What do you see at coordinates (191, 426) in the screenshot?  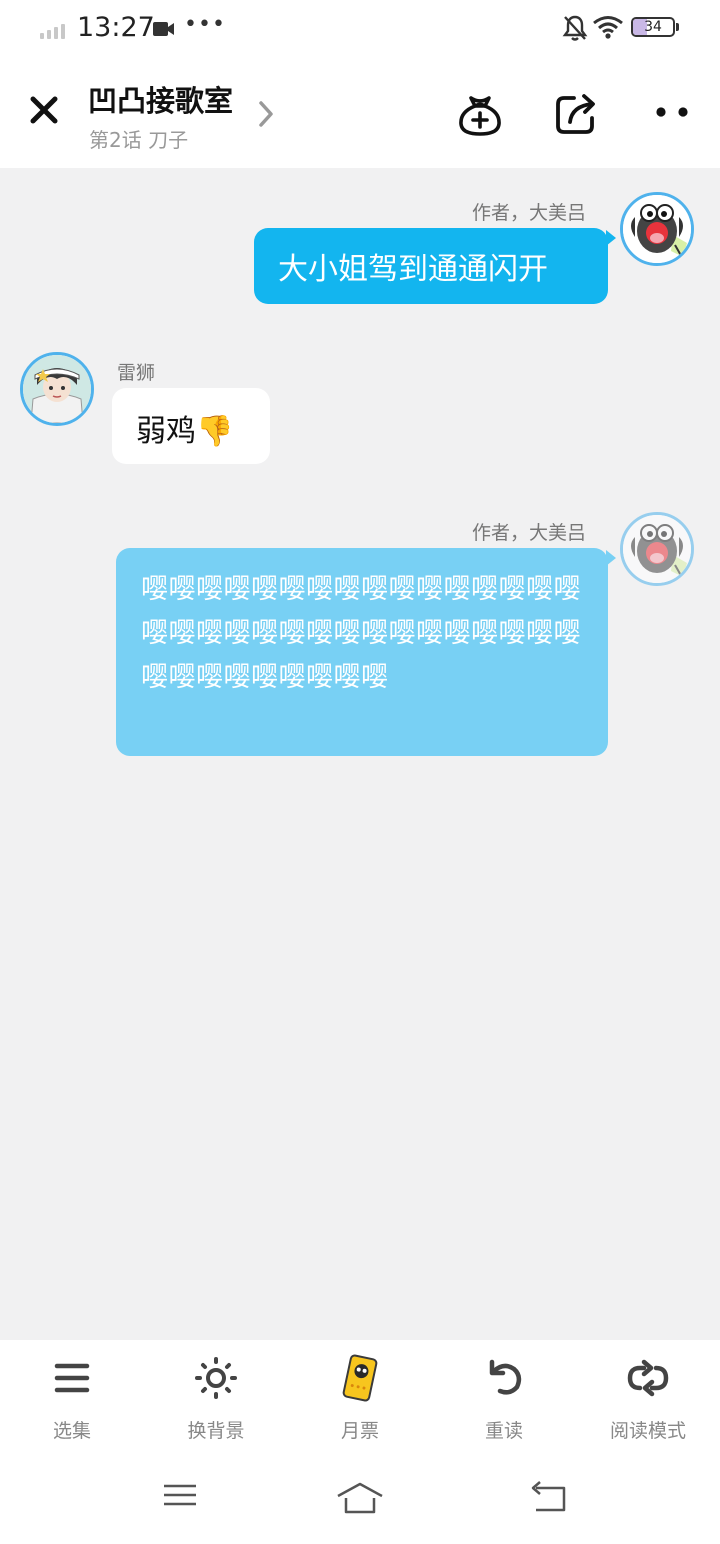 I see `message-bubble: 弱鸡👎` at bounding box center [191, 426].